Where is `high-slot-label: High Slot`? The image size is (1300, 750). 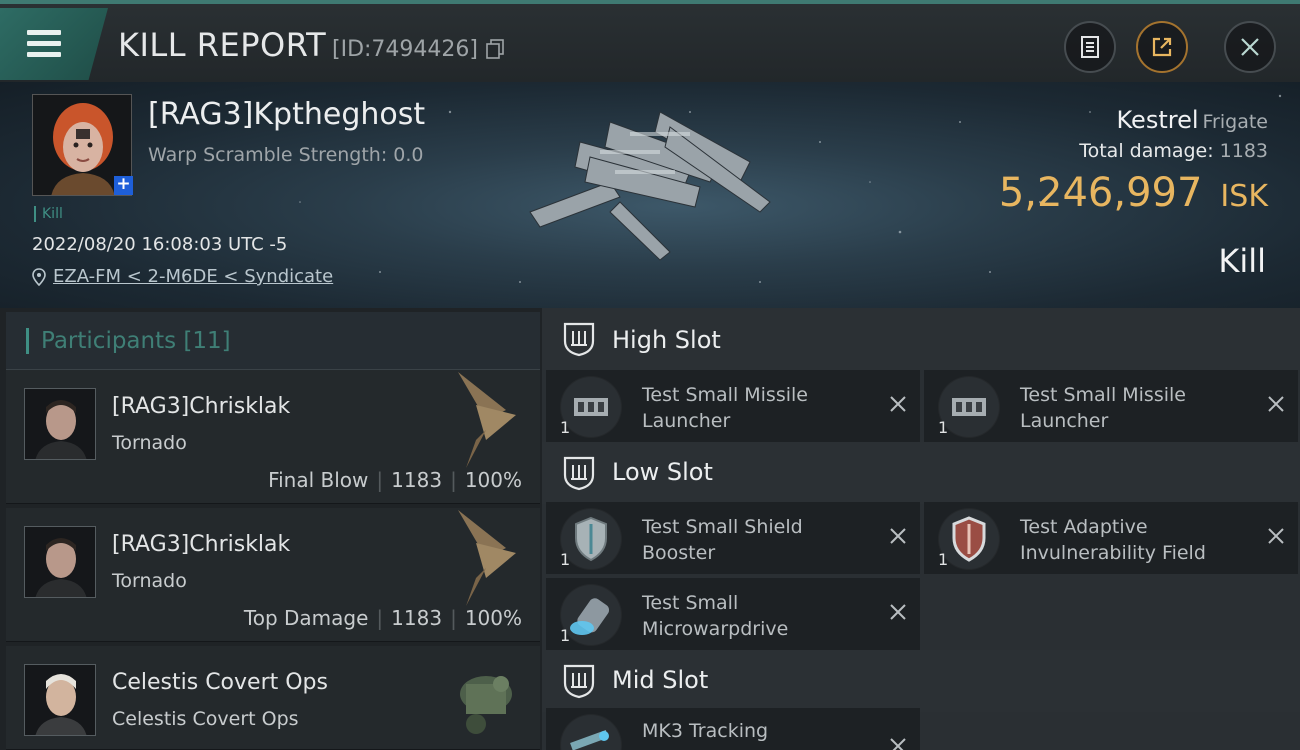 high-slot-label: High Slot is located at coordinates (666, 340).